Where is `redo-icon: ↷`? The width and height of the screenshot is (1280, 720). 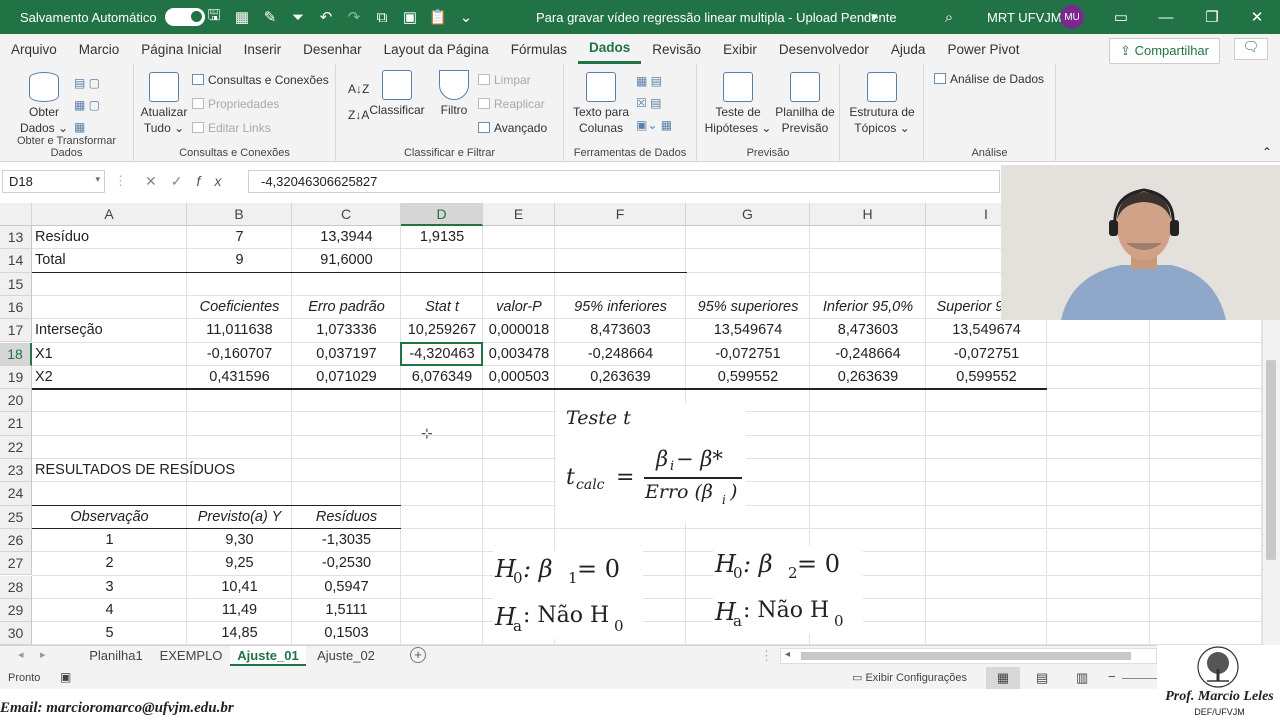 redo-icon: ↷ is located at coordinates (354, 17).